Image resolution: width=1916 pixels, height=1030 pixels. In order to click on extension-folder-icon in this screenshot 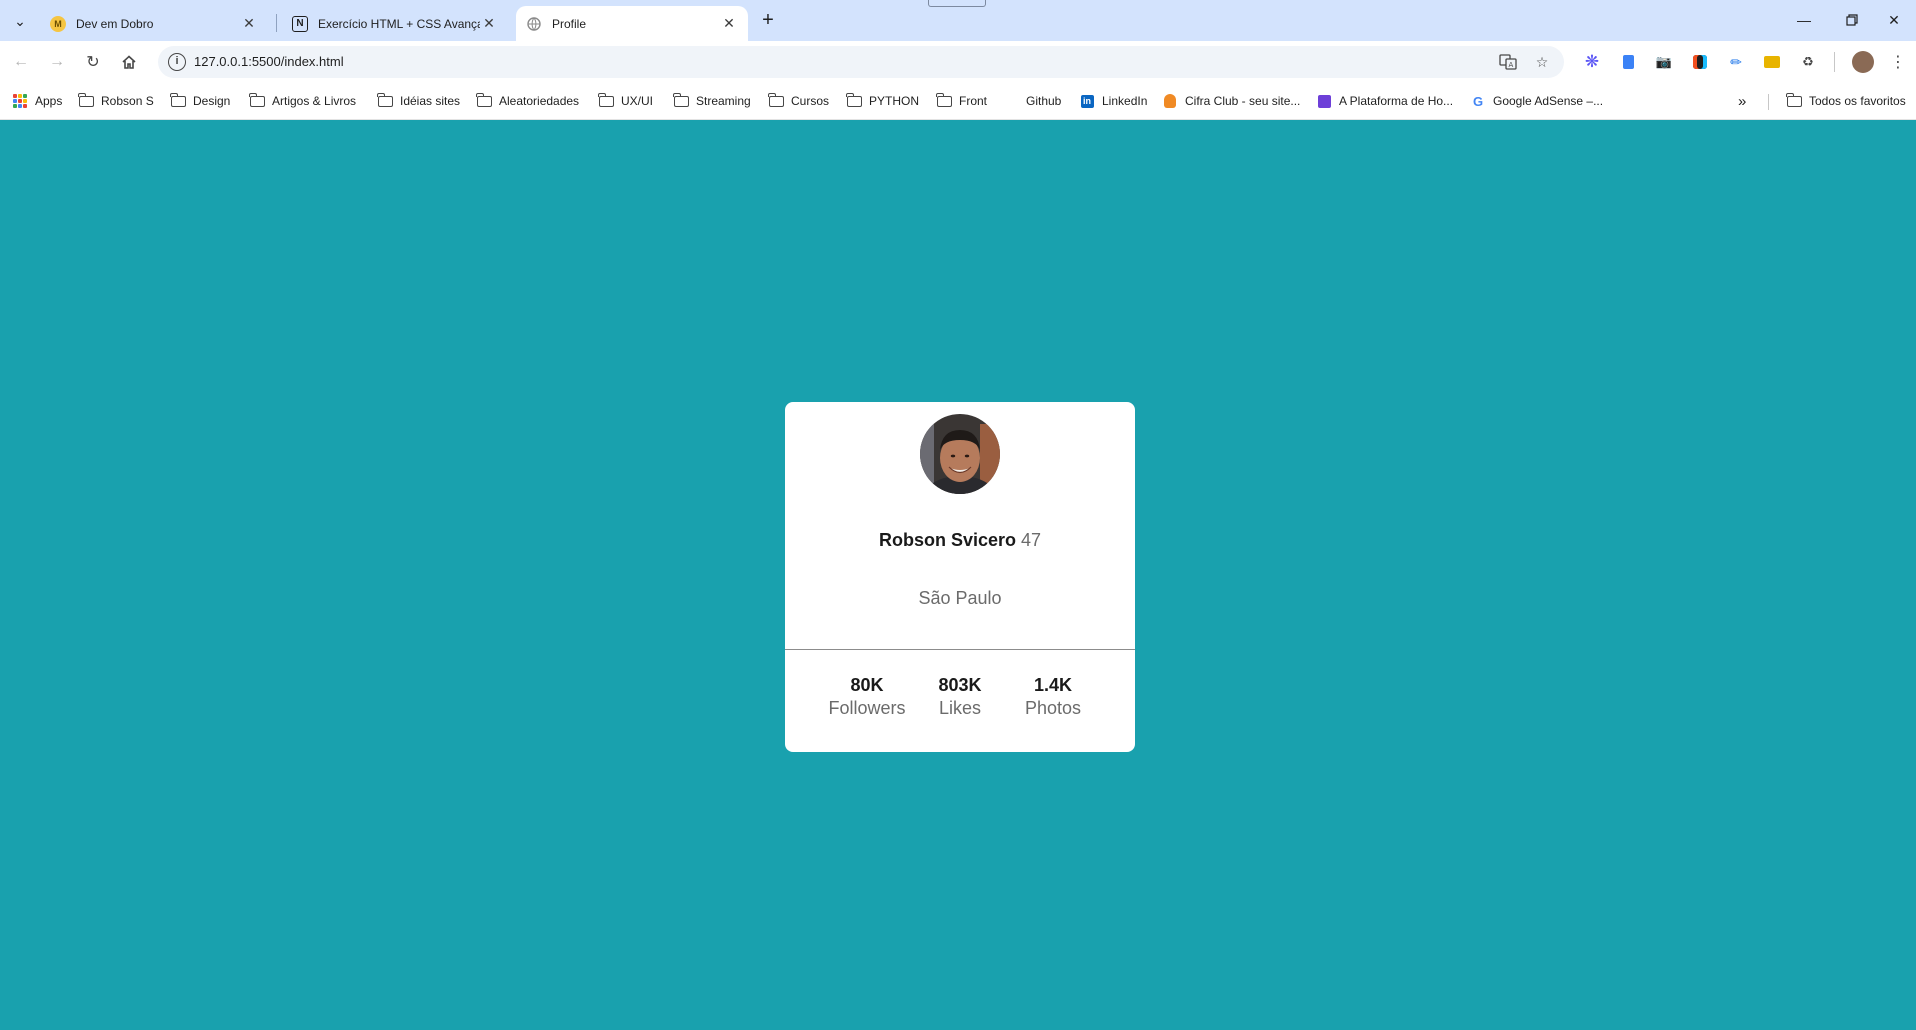, I will do `click(1772, 62)`.